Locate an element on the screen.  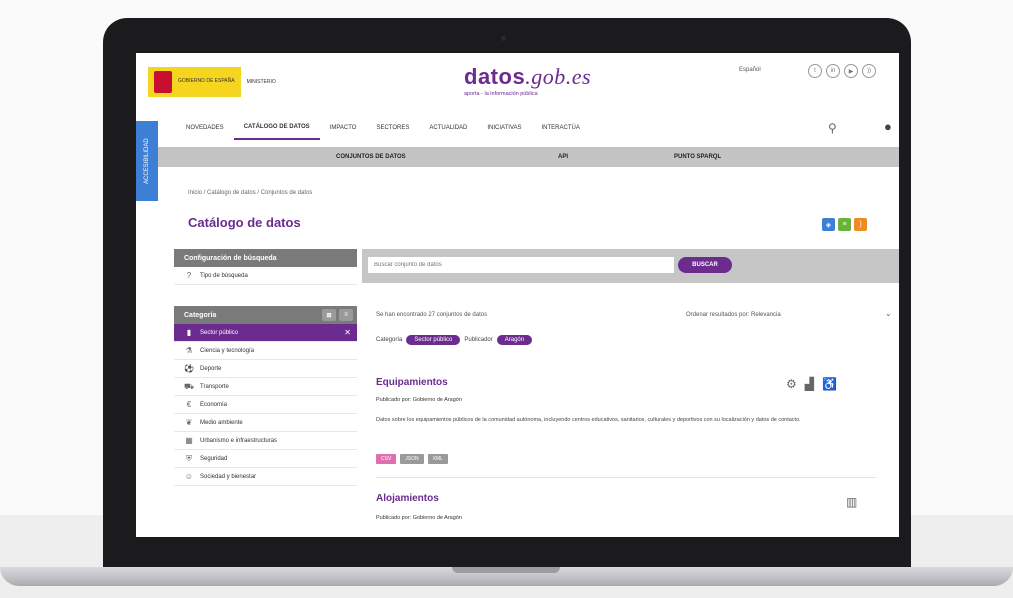
hotel-icon: ▥ is located at coordinates (852, 502).